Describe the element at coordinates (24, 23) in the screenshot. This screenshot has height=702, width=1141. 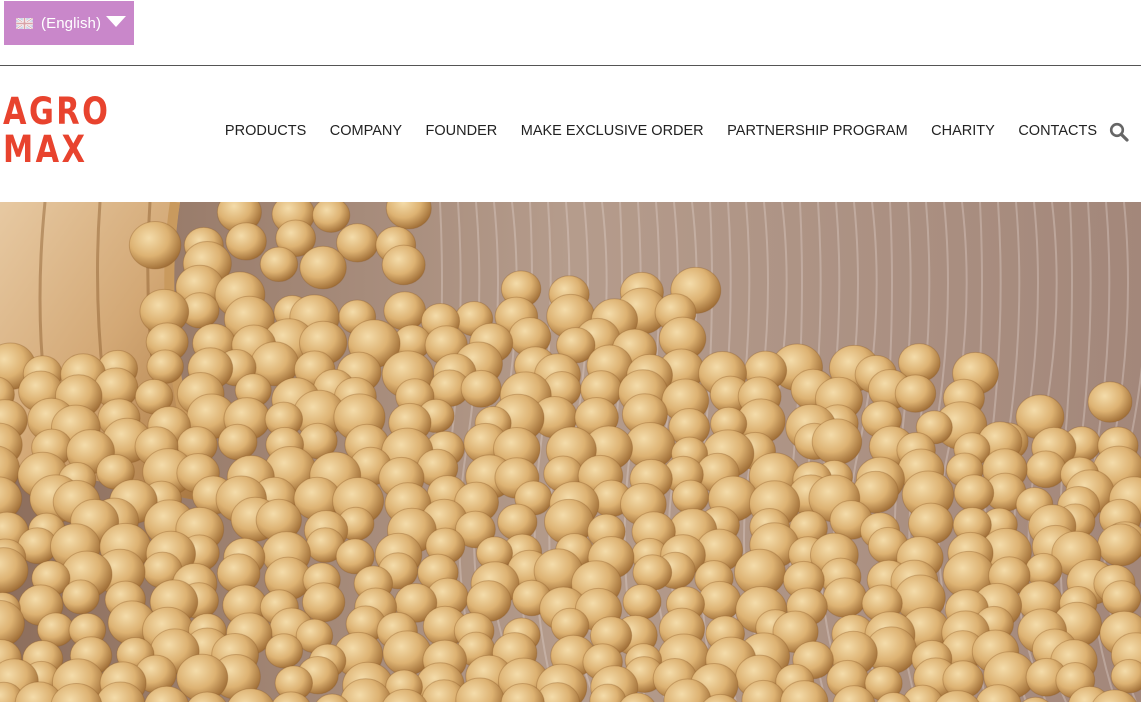
I see `uk-flag-icon` at that location.